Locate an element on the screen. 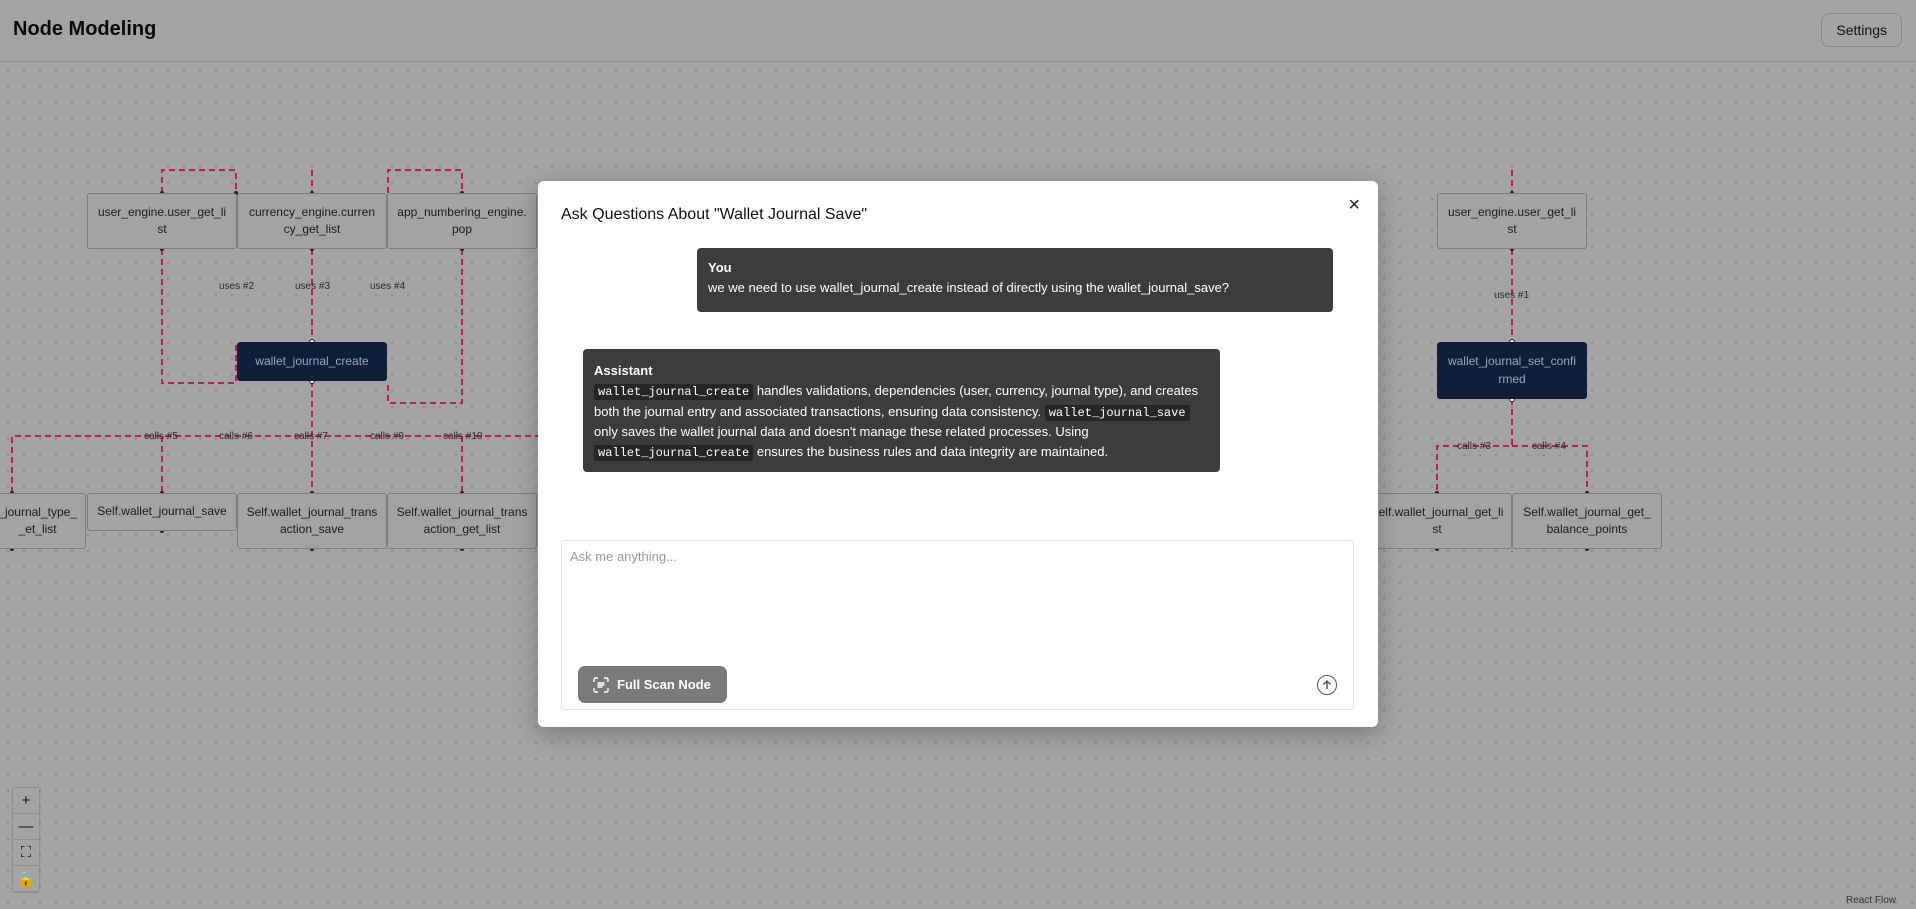 Image resolution: width=1916 pixels, height=909 pixels. zoom-out-button: — is located at coordinates (26, 827).